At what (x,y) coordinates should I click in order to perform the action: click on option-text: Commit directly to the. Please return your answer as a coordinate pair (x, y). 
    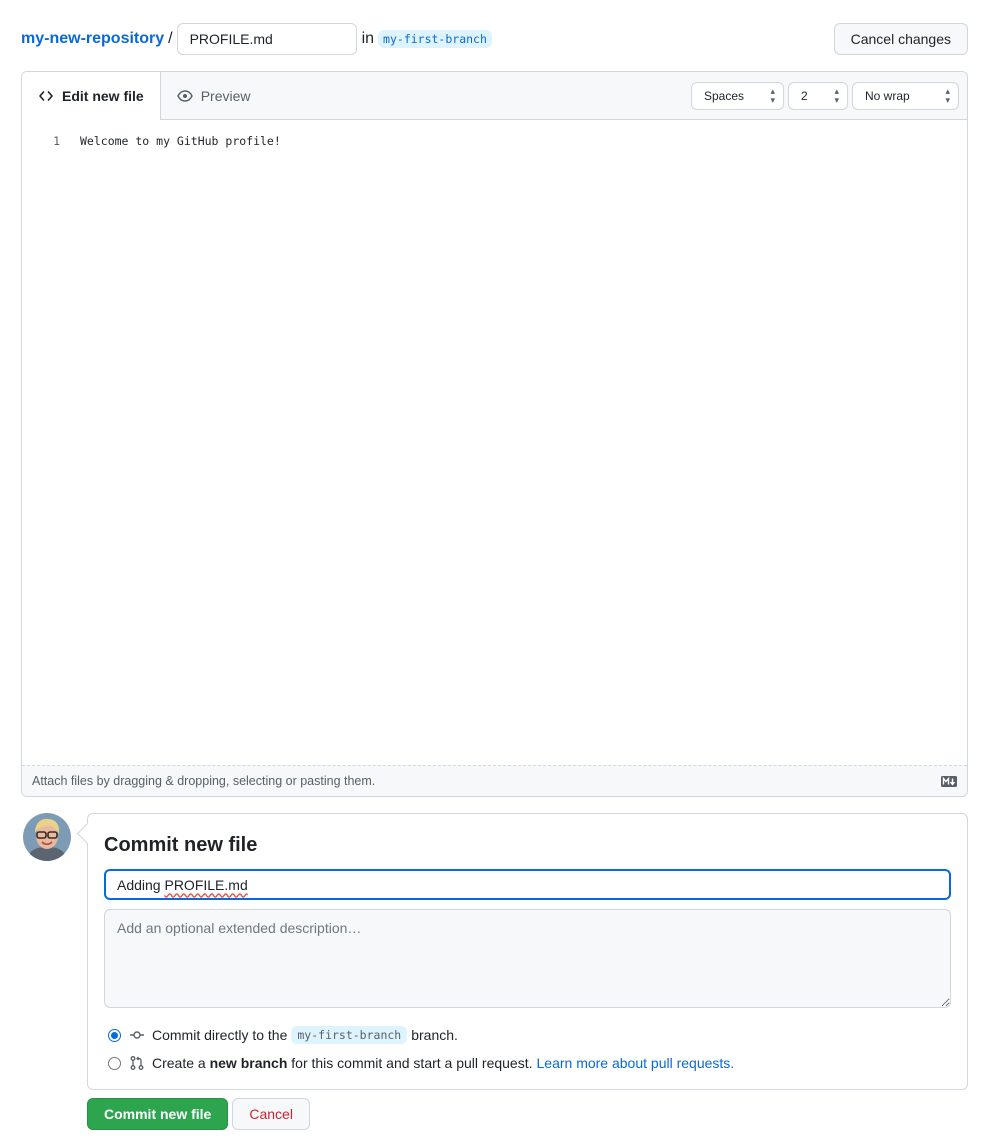
    Looking at the image, I should click on (220, 1035).